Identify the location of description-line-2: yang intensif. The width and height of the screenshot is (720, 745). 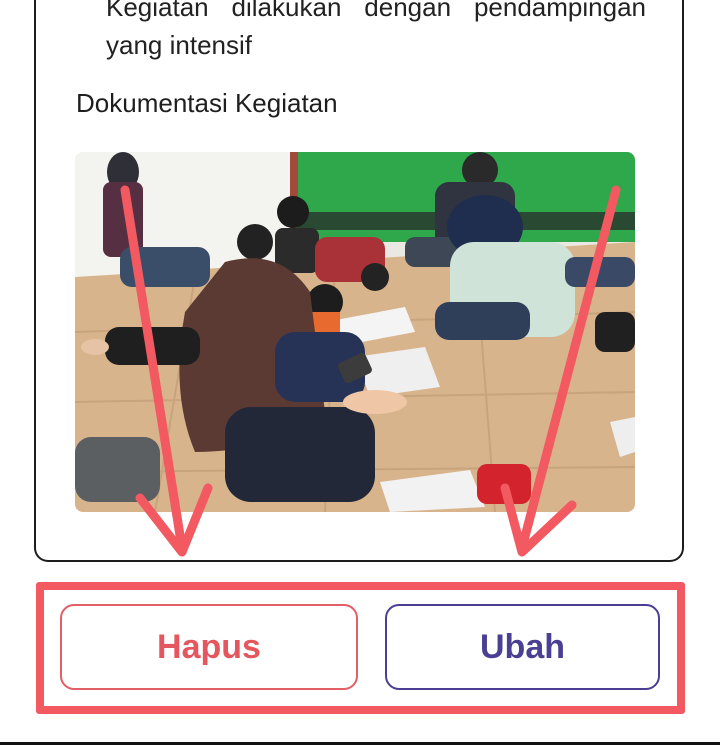
(179, 45).